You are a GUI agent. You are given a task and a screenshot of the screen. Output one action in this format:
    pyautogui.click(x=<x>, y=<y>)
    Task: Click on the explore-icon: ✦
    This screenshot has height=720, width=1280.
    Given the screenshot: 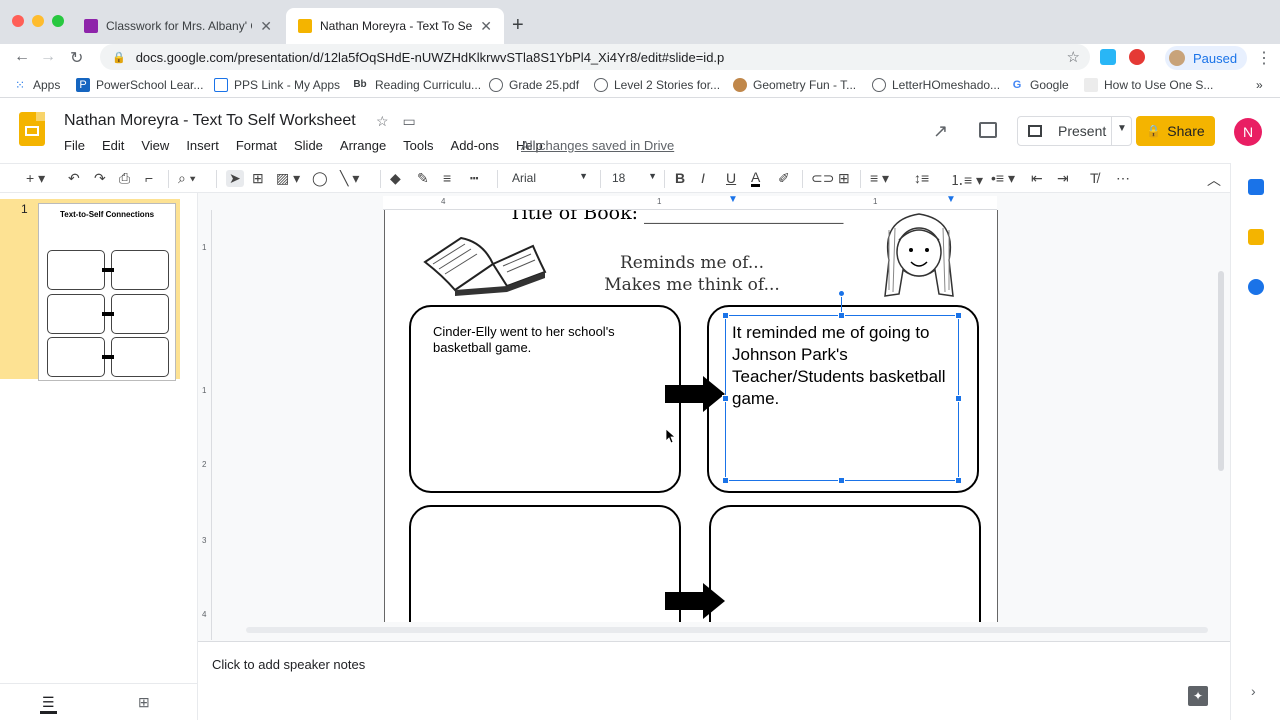 What is the action you would take?
    pyautogui.click(x=1198, y=696)
    